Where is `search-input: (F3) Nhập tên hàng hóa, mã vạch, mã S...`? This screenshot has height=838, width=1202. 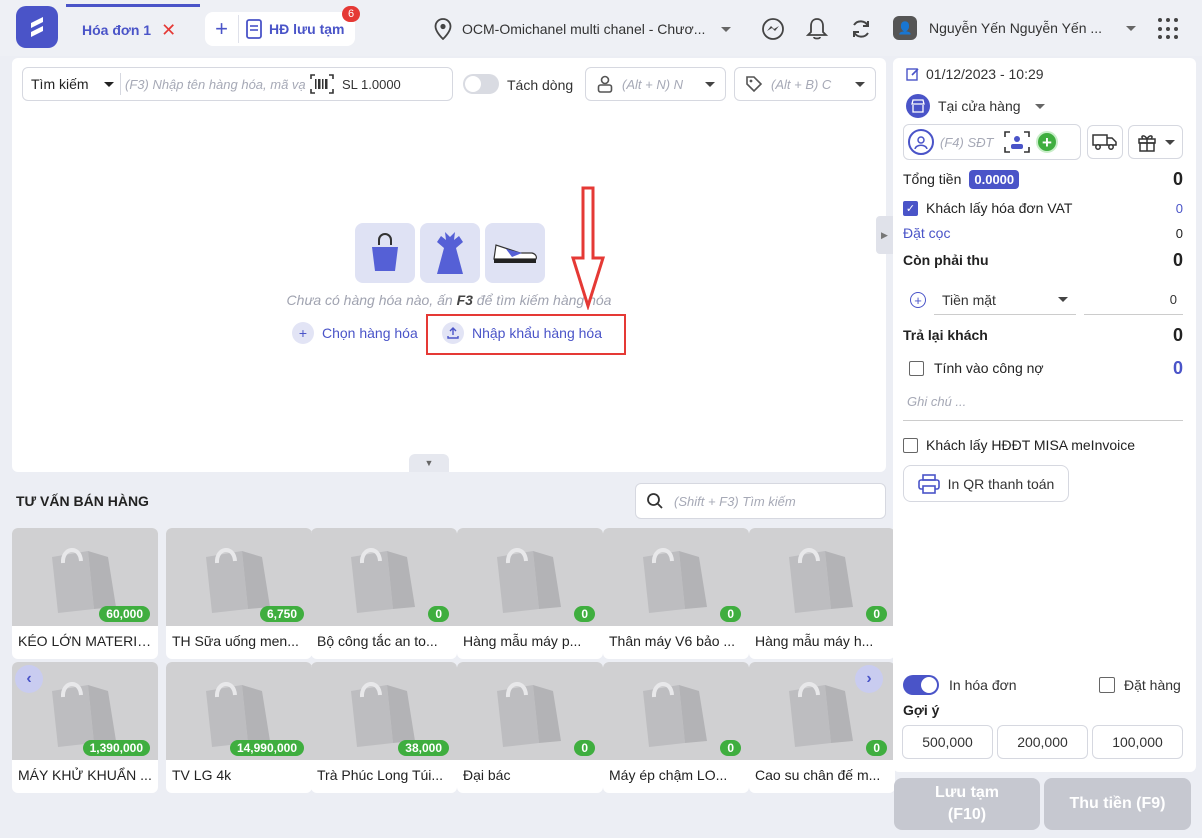
search-input: (F3) Nhập tên hàng hóa, mã vạch, mã S... is located at coordinates (213, 84).